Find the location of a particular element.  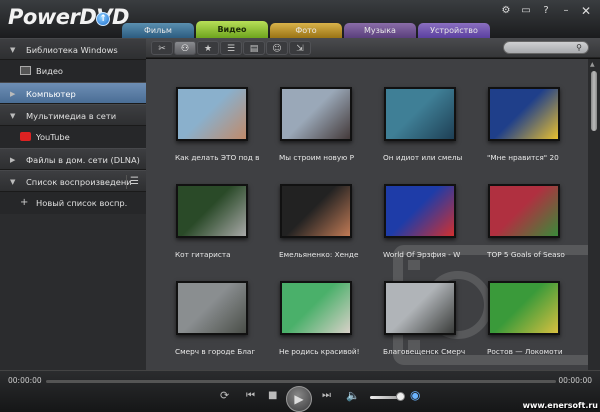

youtube-icon is located at coordinates (25, 136).